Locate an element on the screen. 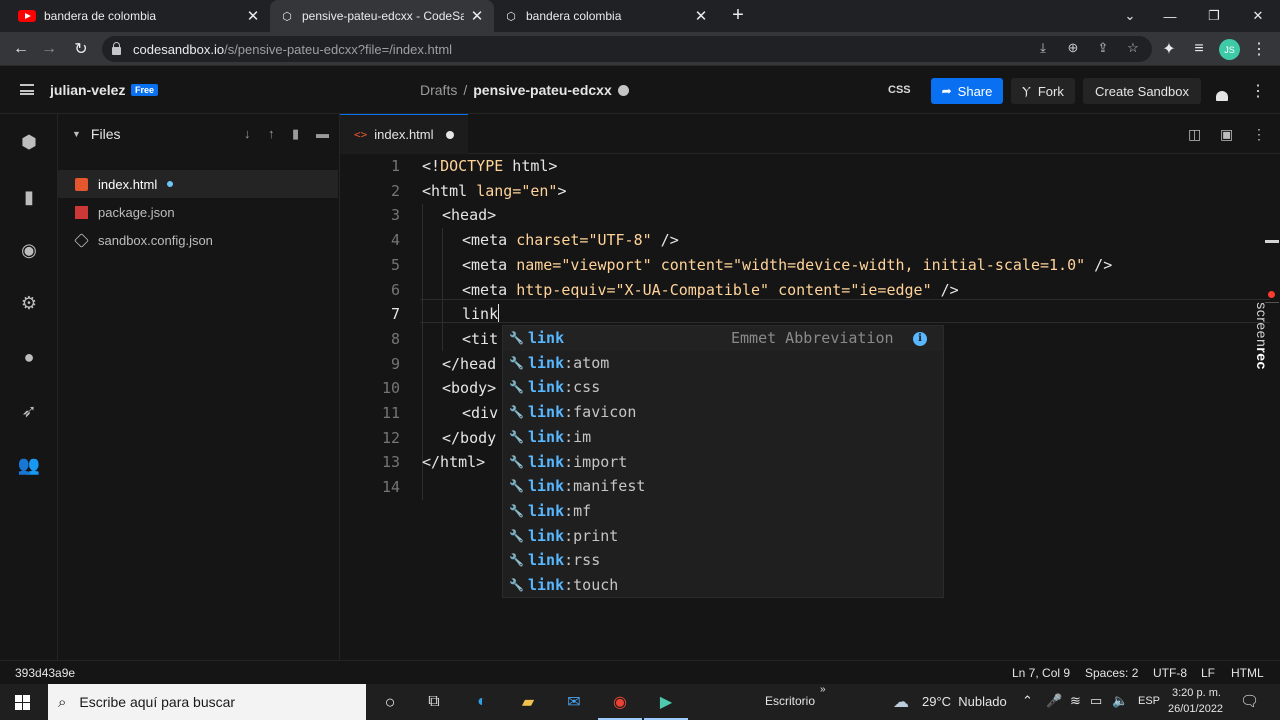  line-ending: LF is located at coordinates (1208, 673).